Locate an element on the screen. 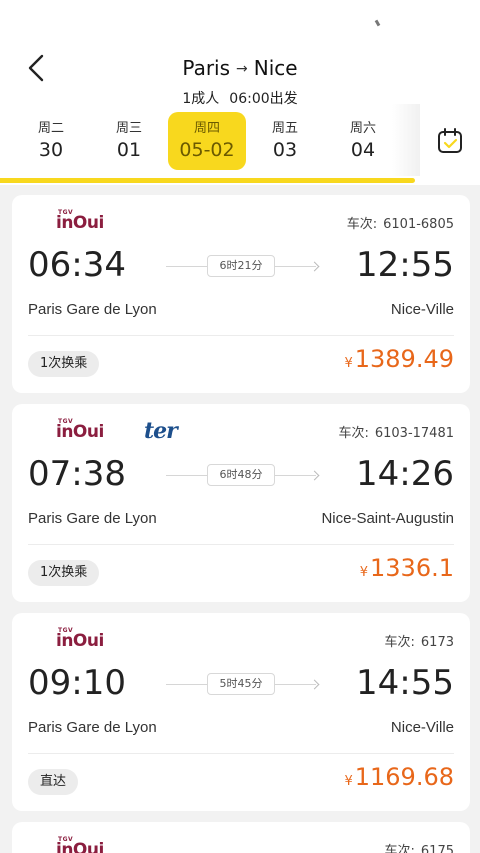 The height and width of the screenshot is (853, 480). date-tab-1: 周三 01 is located at coordinates (129, 141).